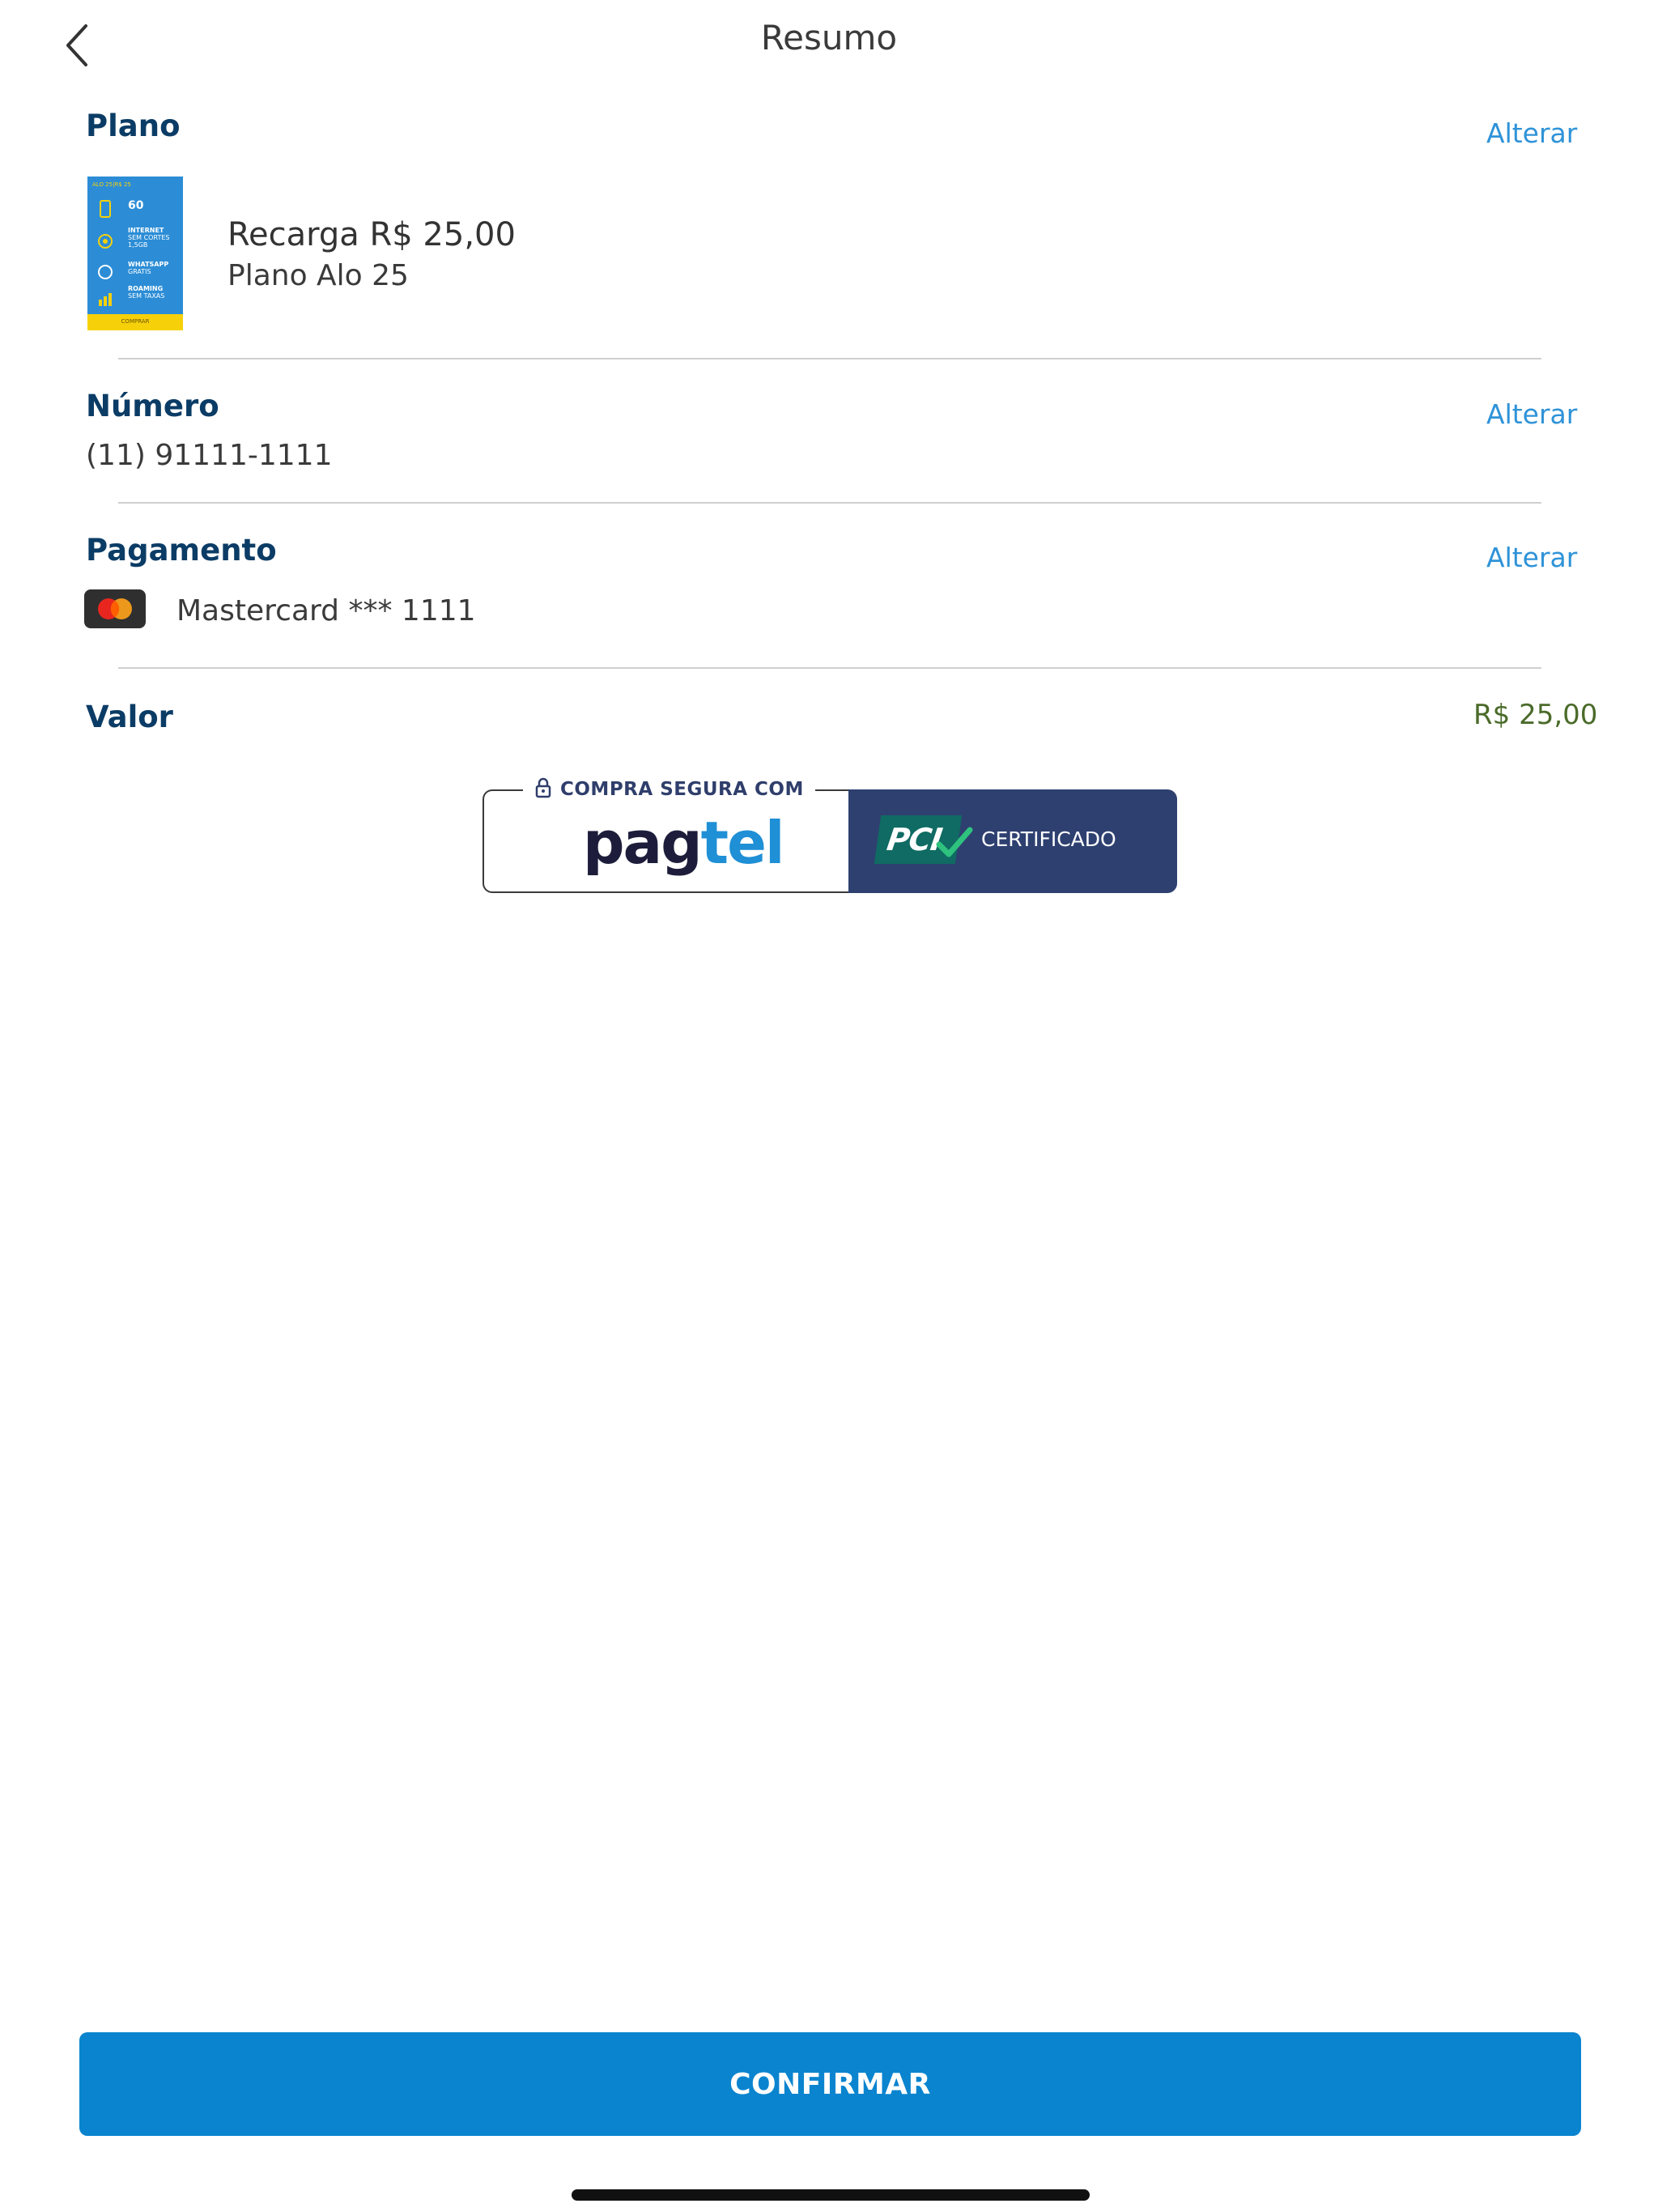 This screenshot has height=2212, width=1658. I want to click on home-indicator, so click(831, 2195).